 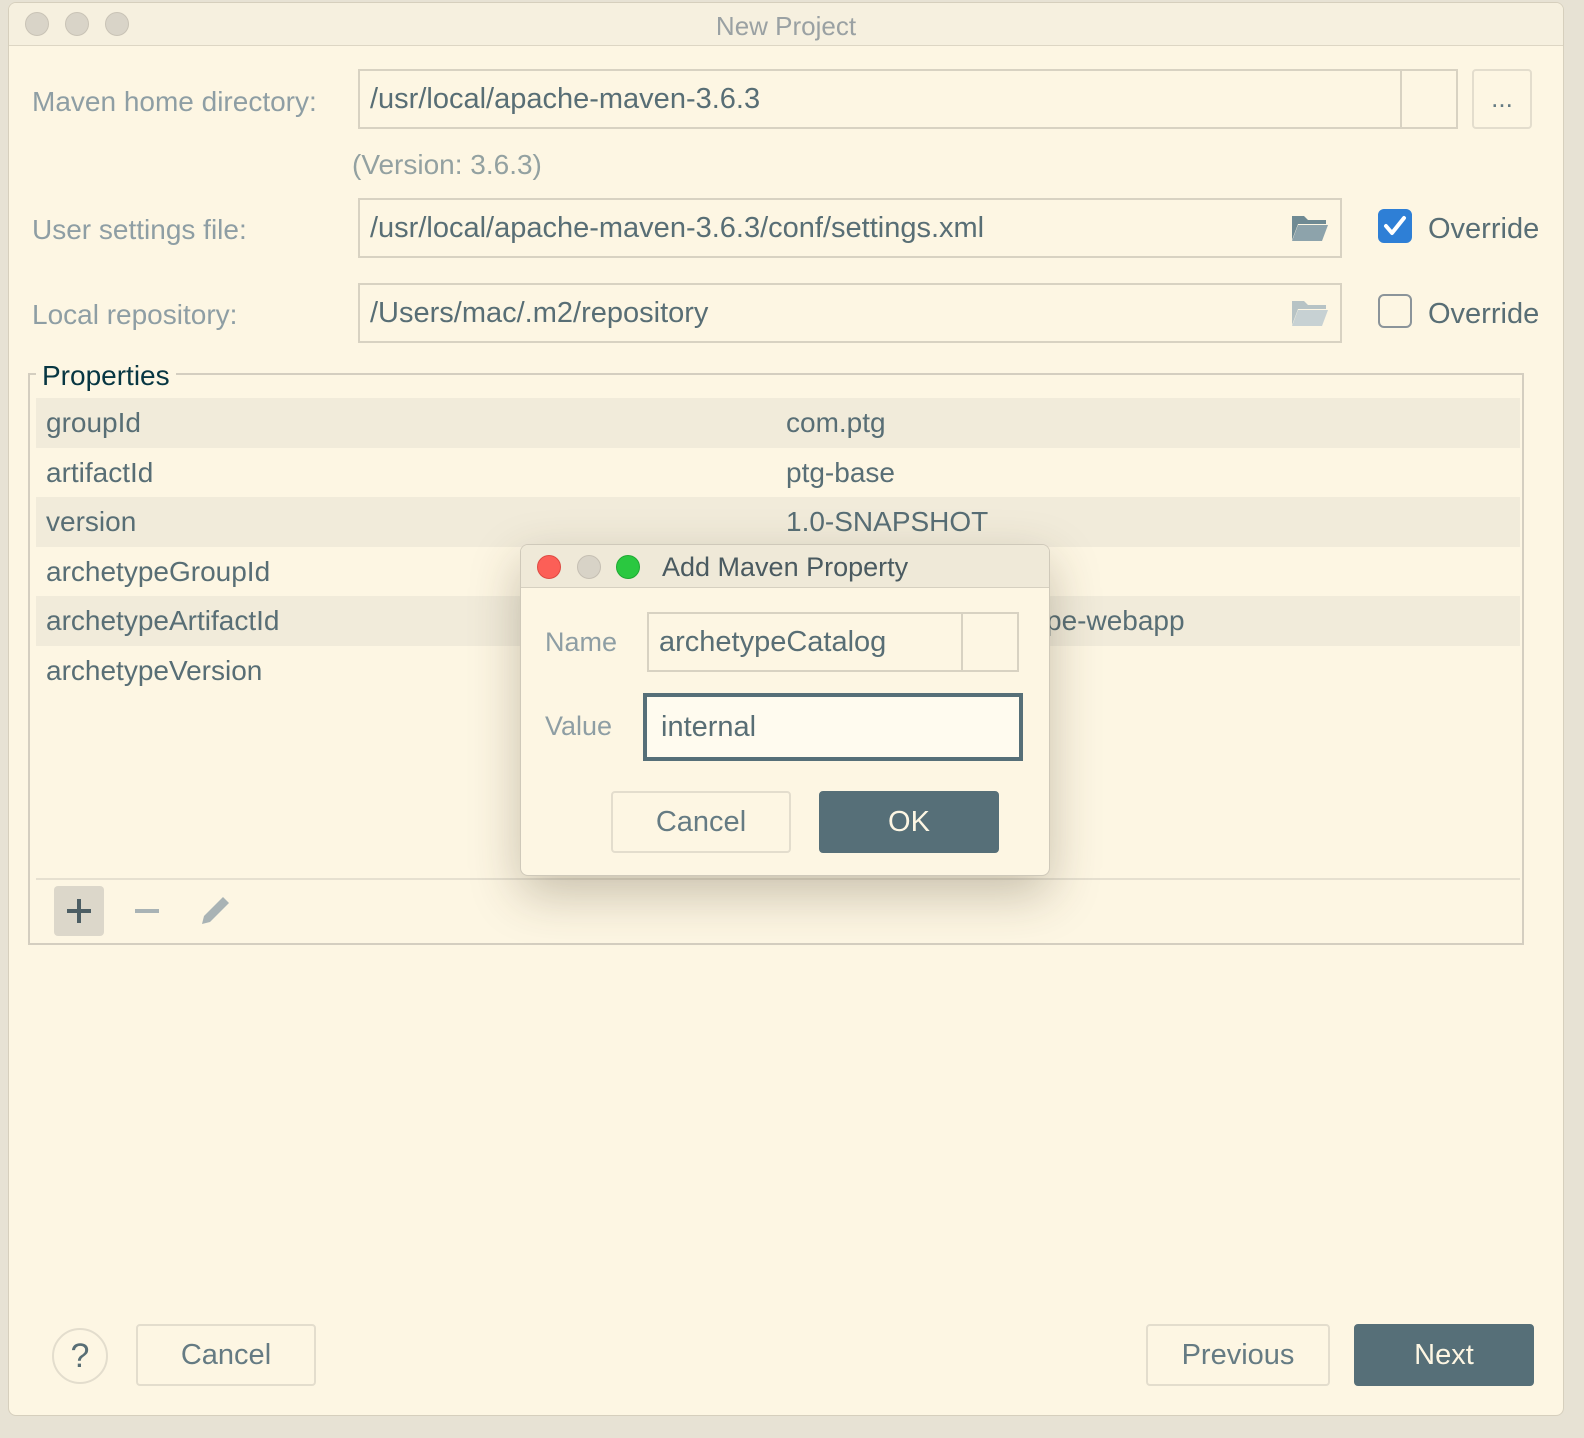 I want to click on dialog-title: Add Maven Property, so click(x=785, y=567).